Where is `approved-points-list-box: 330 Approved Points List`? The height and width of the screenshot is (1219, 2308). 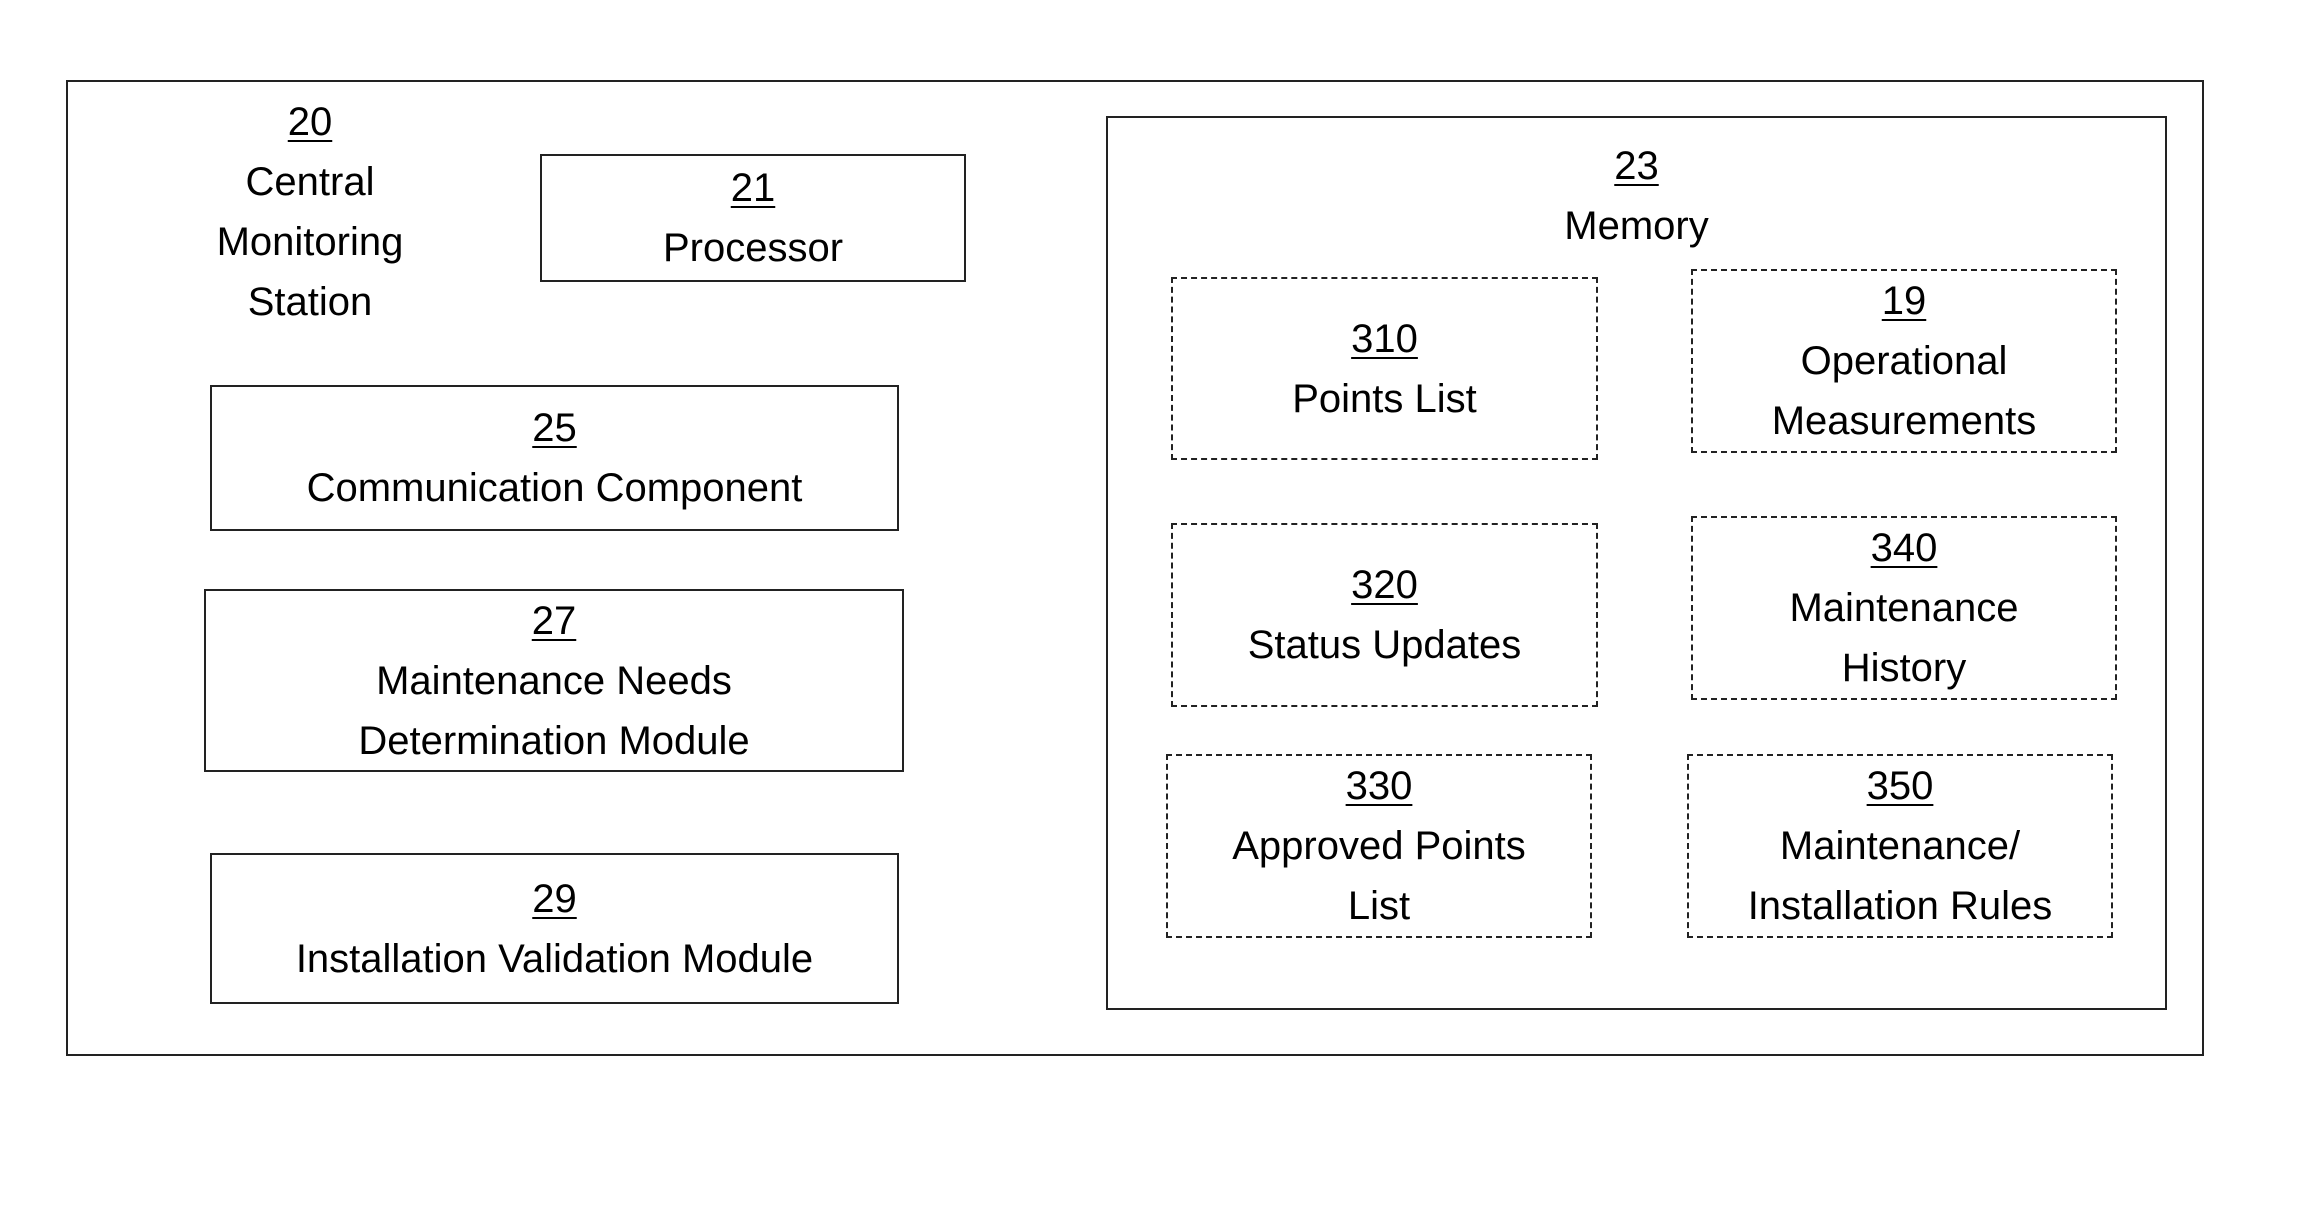 approved-points-list-box: 330 Approved Points List is located at coordinates (1379, 846).